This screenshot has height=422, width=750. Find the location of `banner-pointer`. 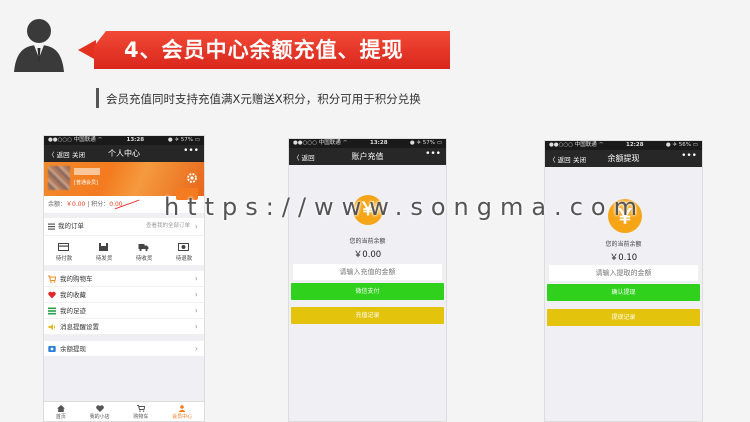

banner-pointer is located at coordinates (87, 50).